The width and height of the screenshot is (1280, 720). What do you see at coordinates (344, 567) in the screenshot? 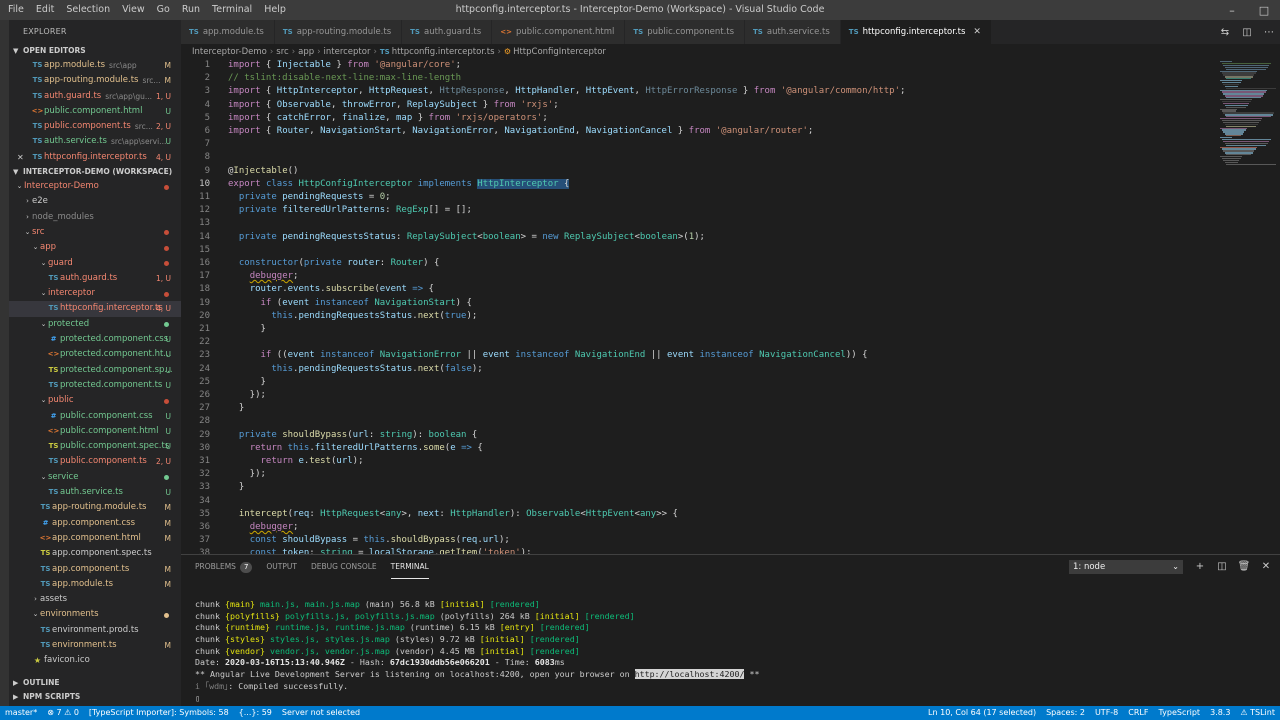
I see `panel-tab-debug-console: DEBUG CONSOLE` at bounding box center [344, 567].